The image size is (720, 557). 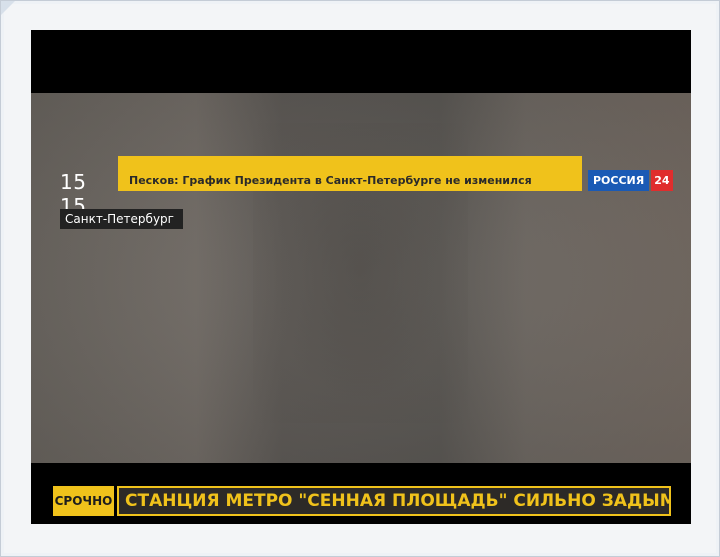 What do you see at coordinates (73, 194) in the screenshot?
I see `broadcast-clock: 15 15` at bounding box center [73, 194].